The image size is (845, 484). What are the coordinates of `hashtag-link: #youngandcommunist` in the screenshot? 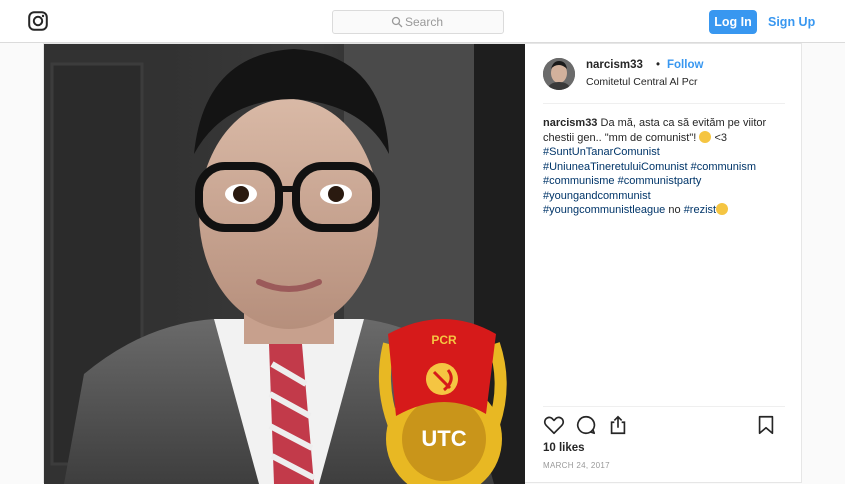 It's located at (597, 196).